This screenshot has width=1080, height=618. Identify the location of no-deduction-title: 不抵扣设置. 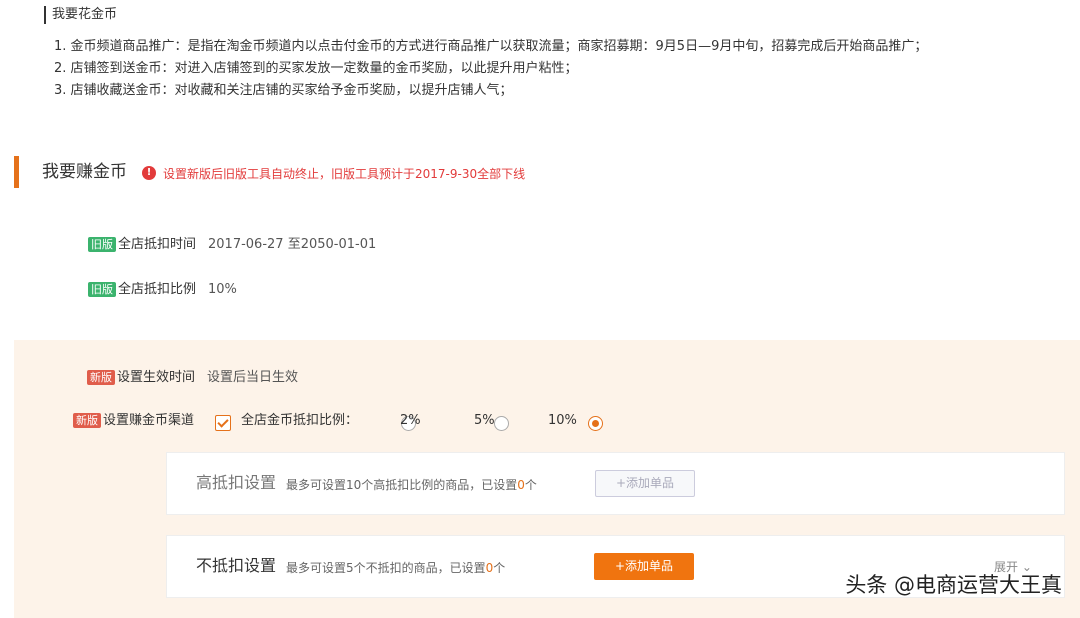
(236, 565).